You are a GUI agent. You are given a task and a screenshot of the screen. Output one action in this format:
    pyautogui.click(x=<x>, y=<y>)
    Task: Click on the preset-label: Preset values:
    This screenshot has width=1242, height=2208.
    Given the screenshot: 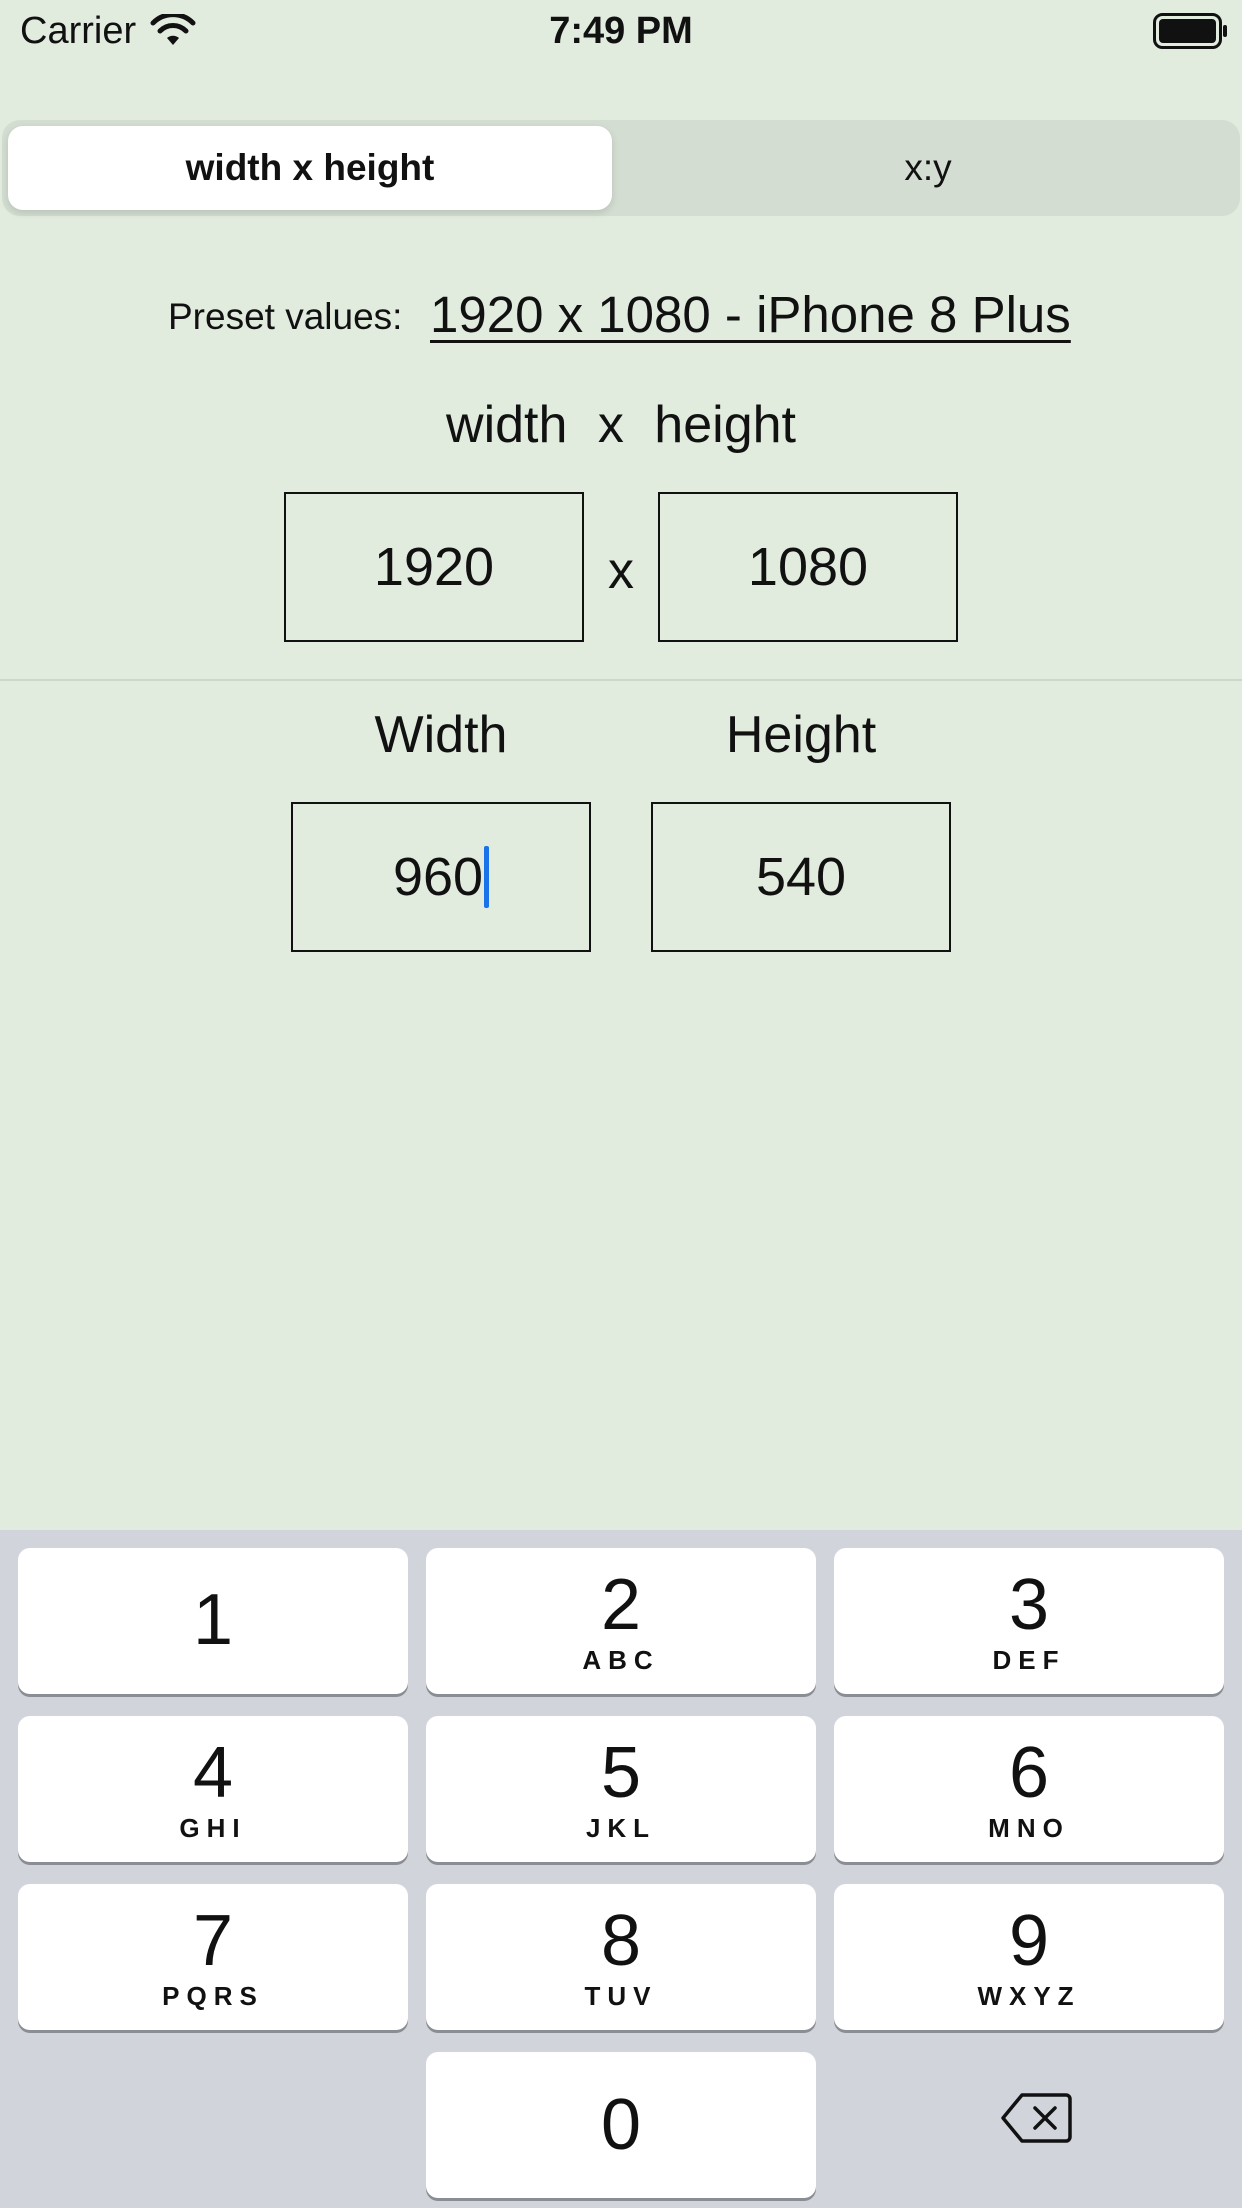 What is the action you would take?
    pyautogui.click(x=285, y=316)
    